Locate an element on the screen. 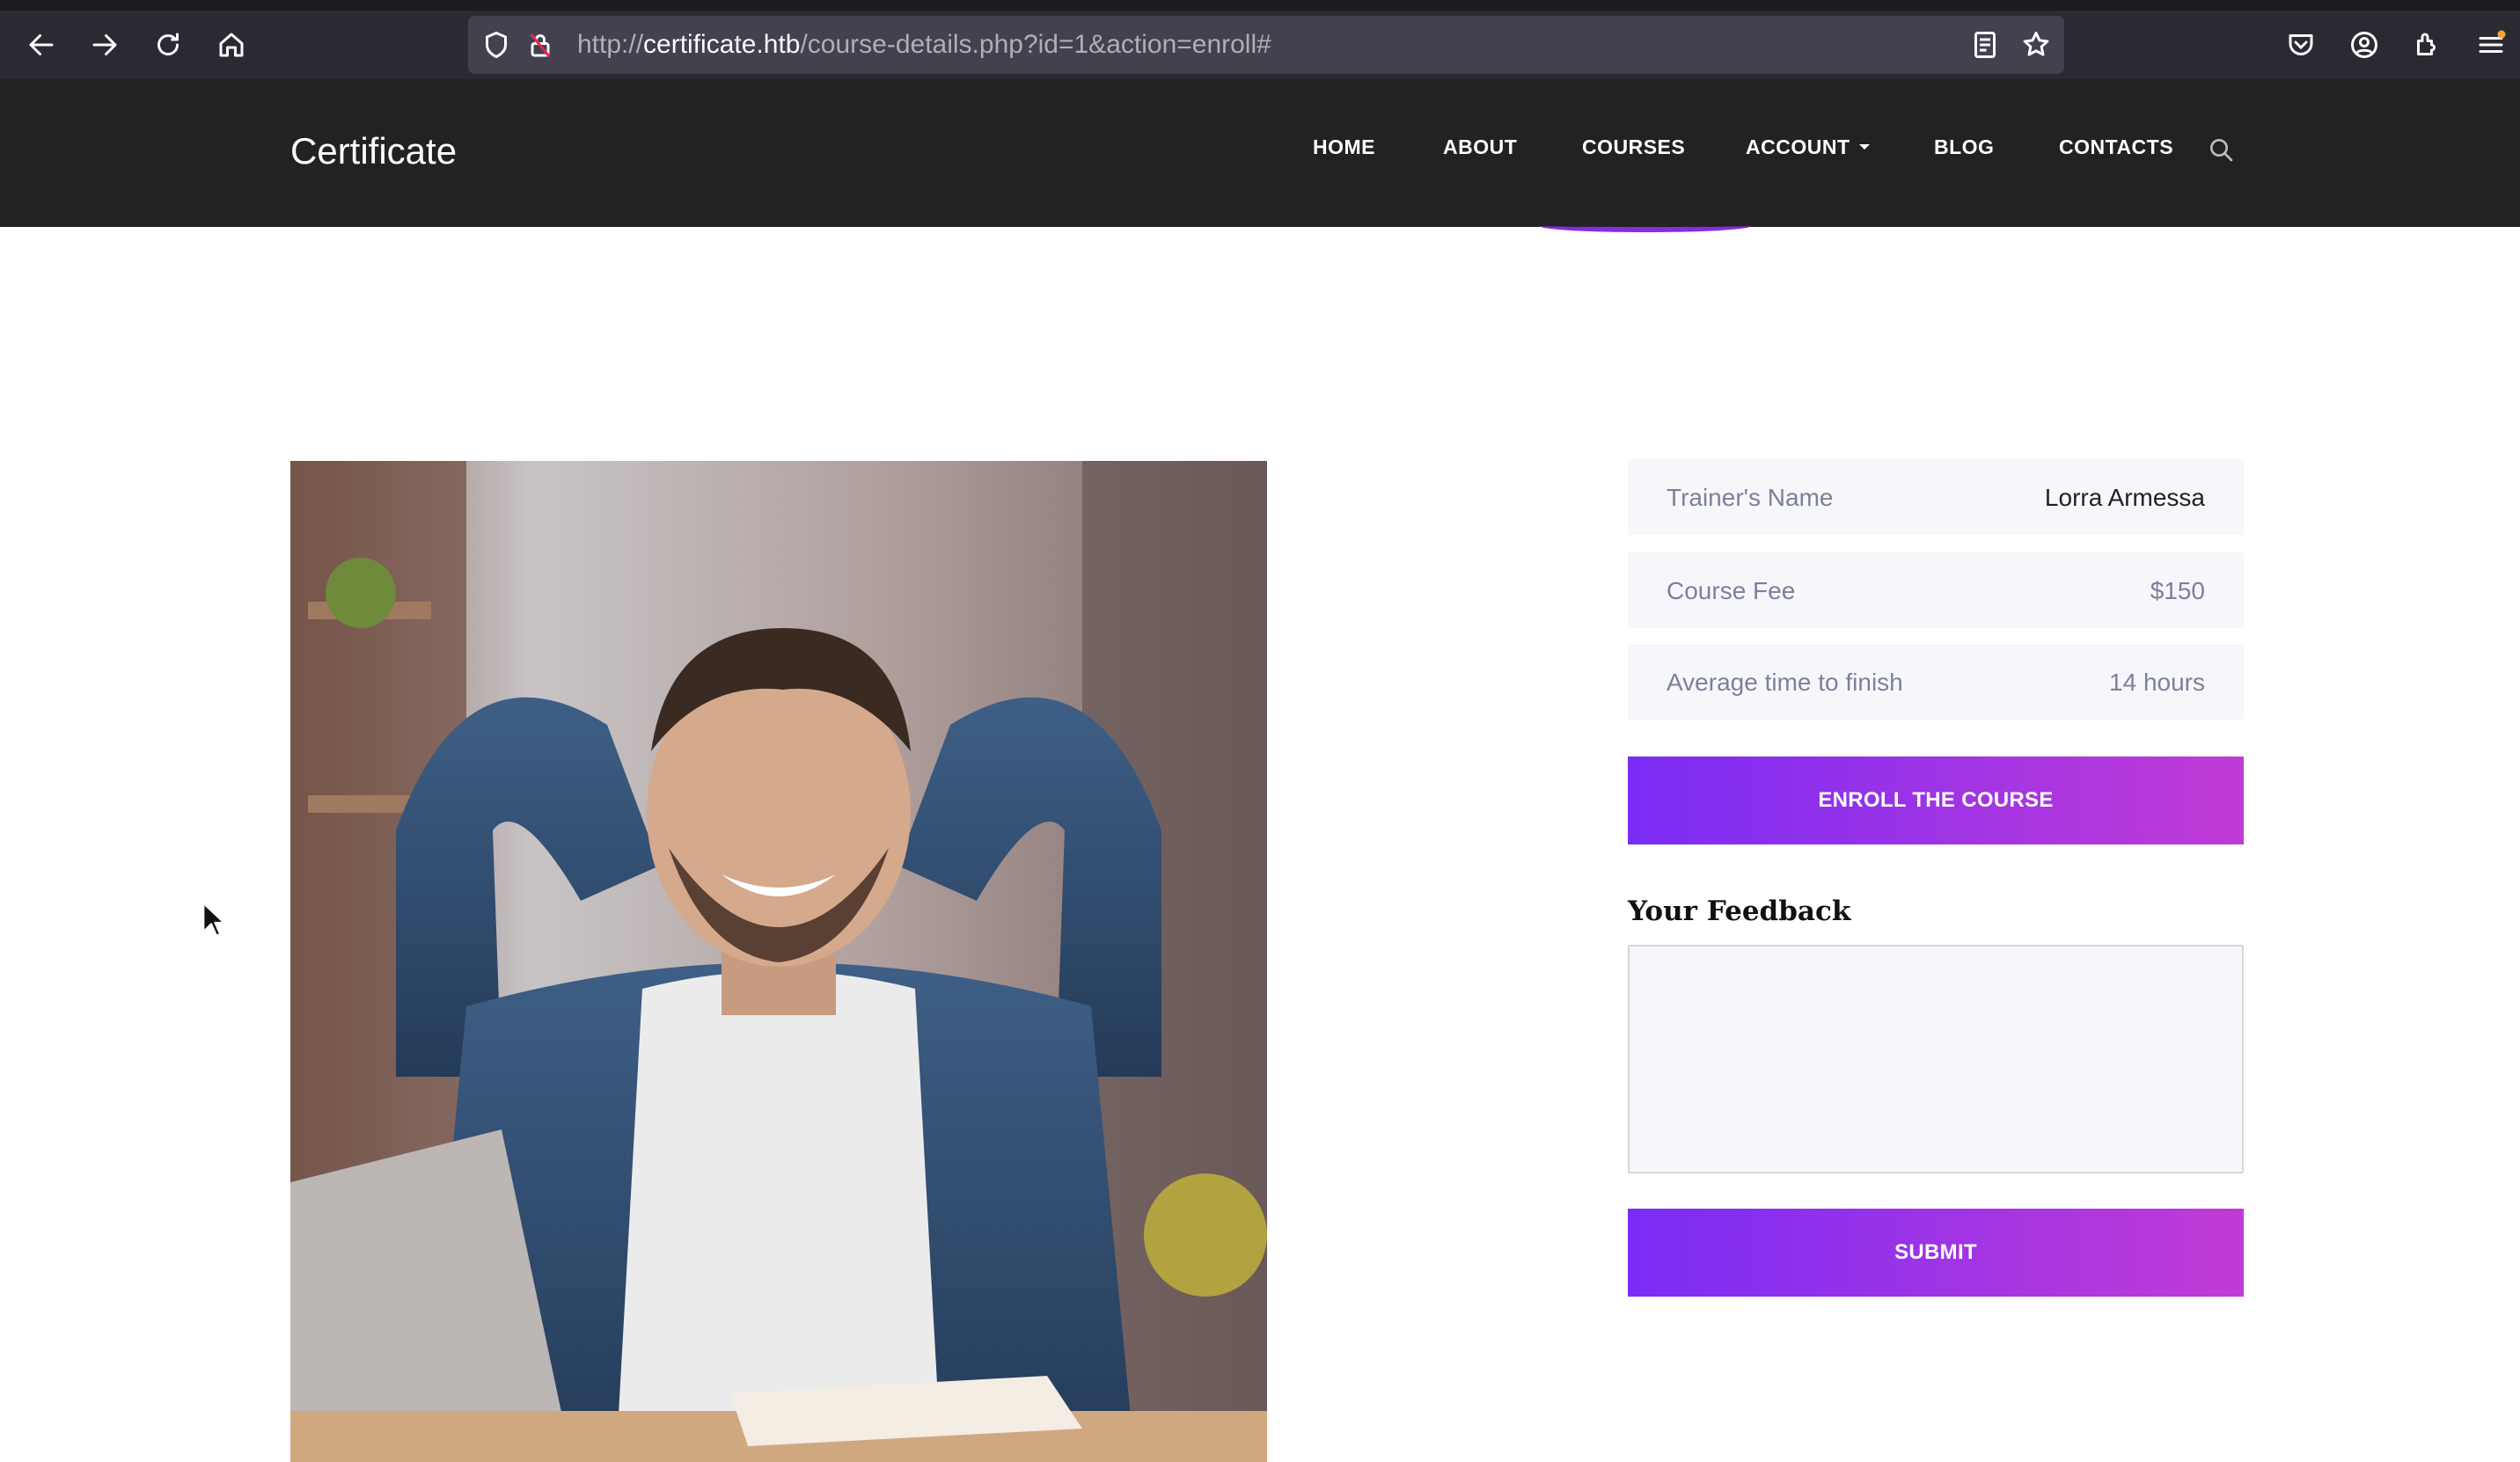 The image size is (2520, 1462). search-icon is located at coordinates (2221, 149).